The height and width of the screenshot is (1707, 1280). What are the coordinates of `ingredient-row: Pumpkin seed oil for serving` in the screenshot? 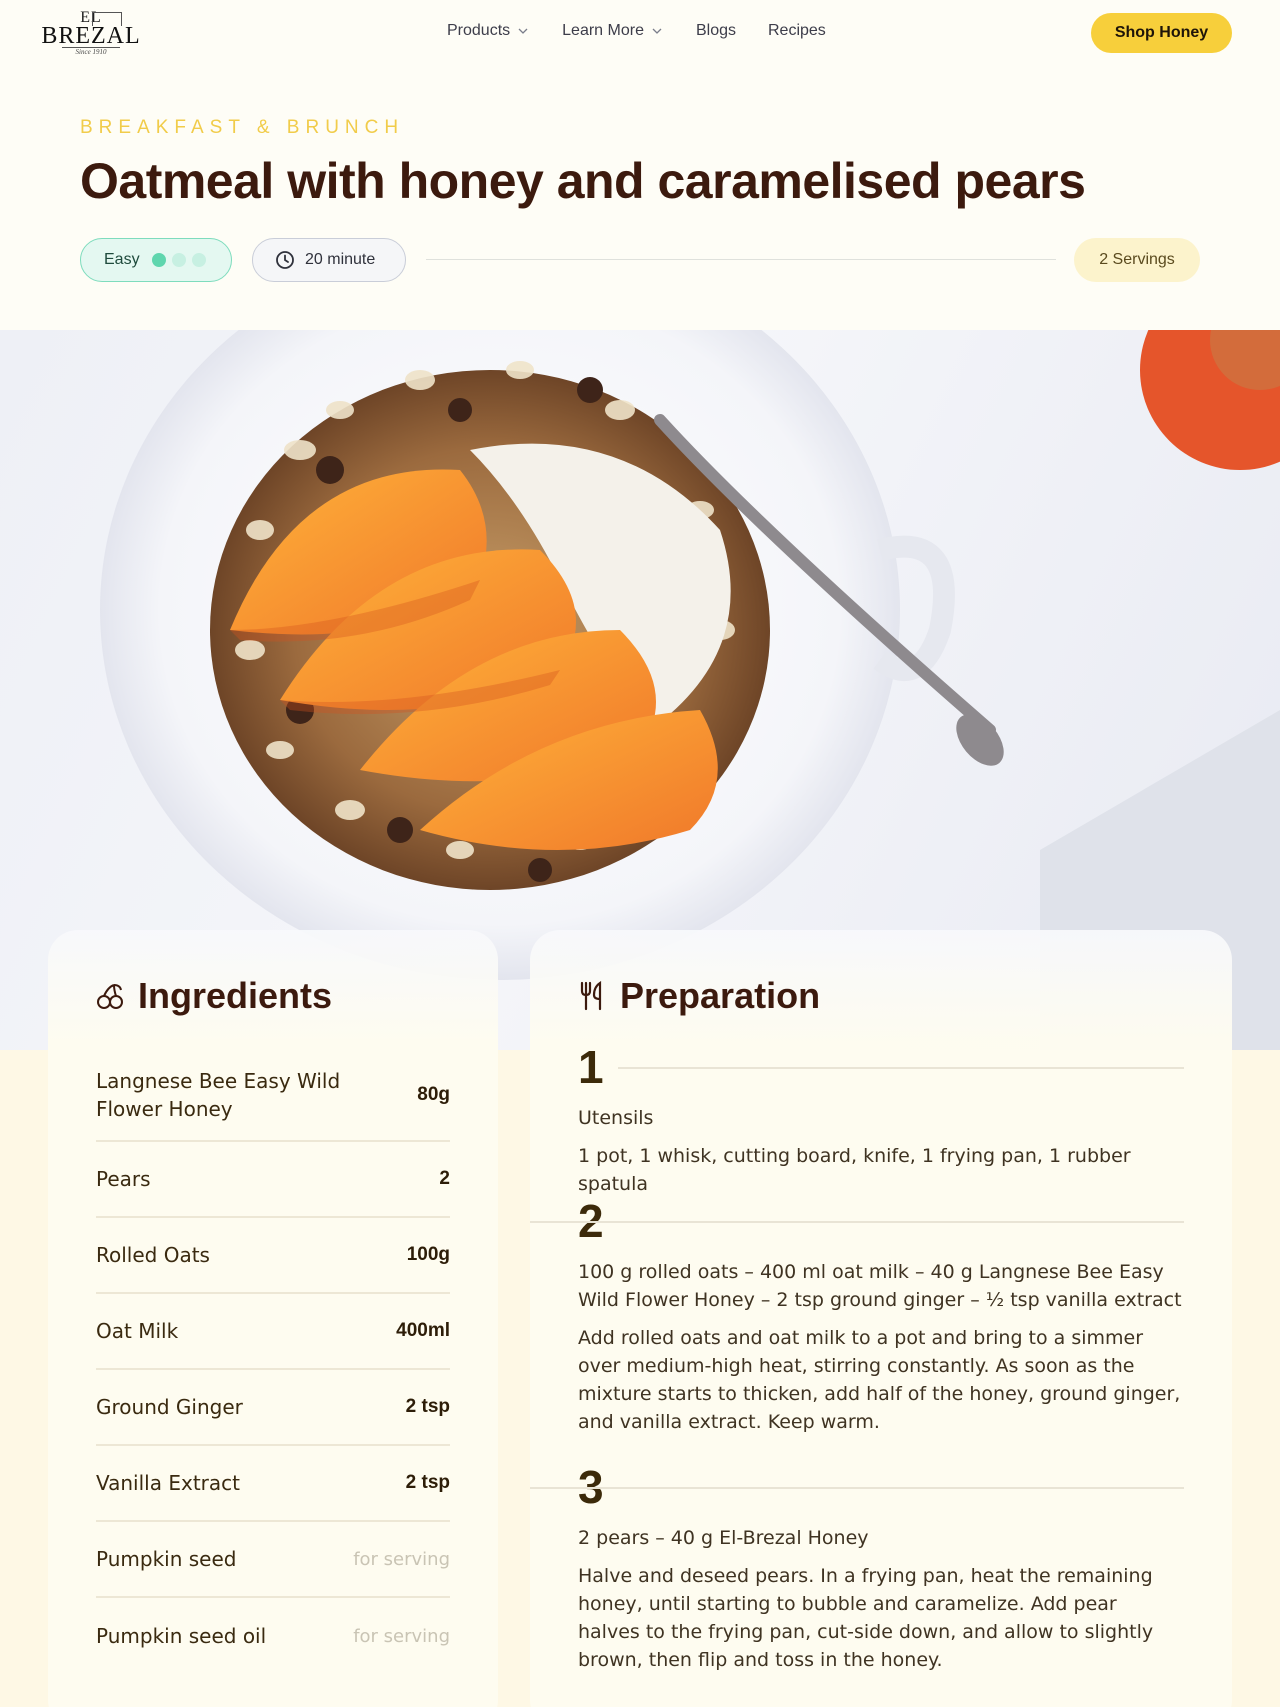 It's located at (273, 1636).